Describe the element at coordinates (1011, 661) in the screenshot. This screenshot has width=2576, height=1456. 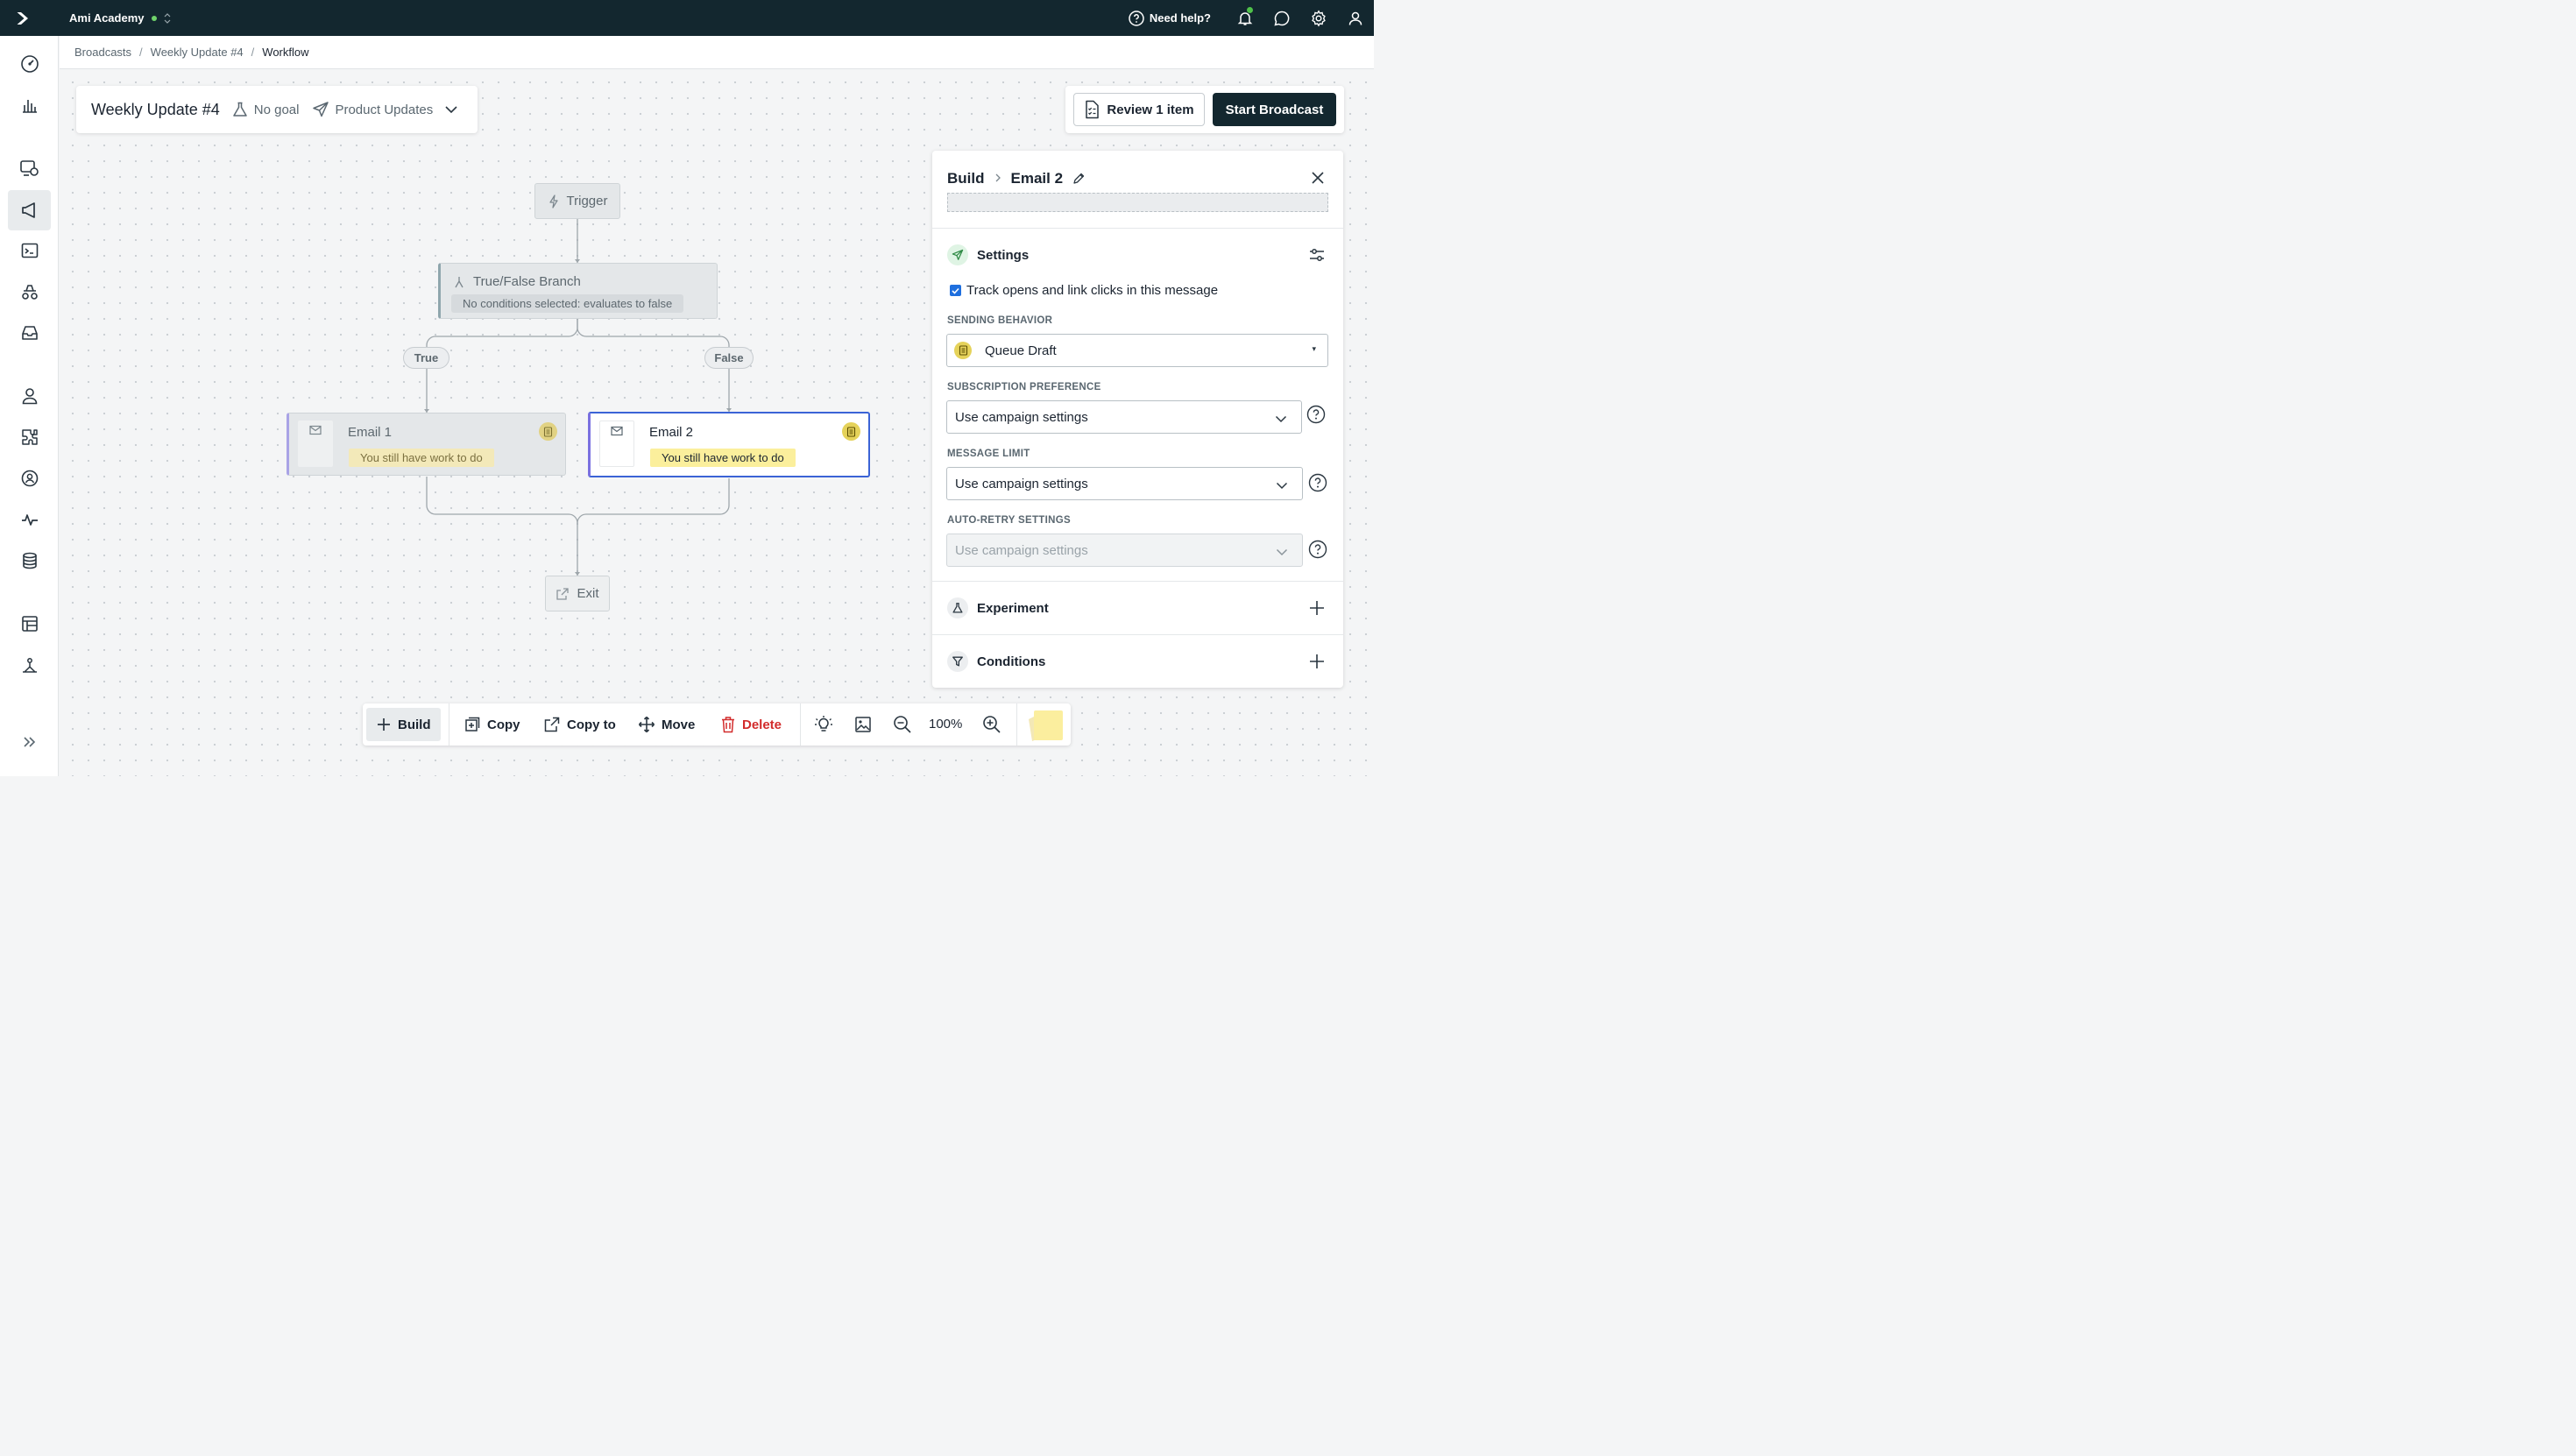
I see `conditions-title: Conditions` at that location.